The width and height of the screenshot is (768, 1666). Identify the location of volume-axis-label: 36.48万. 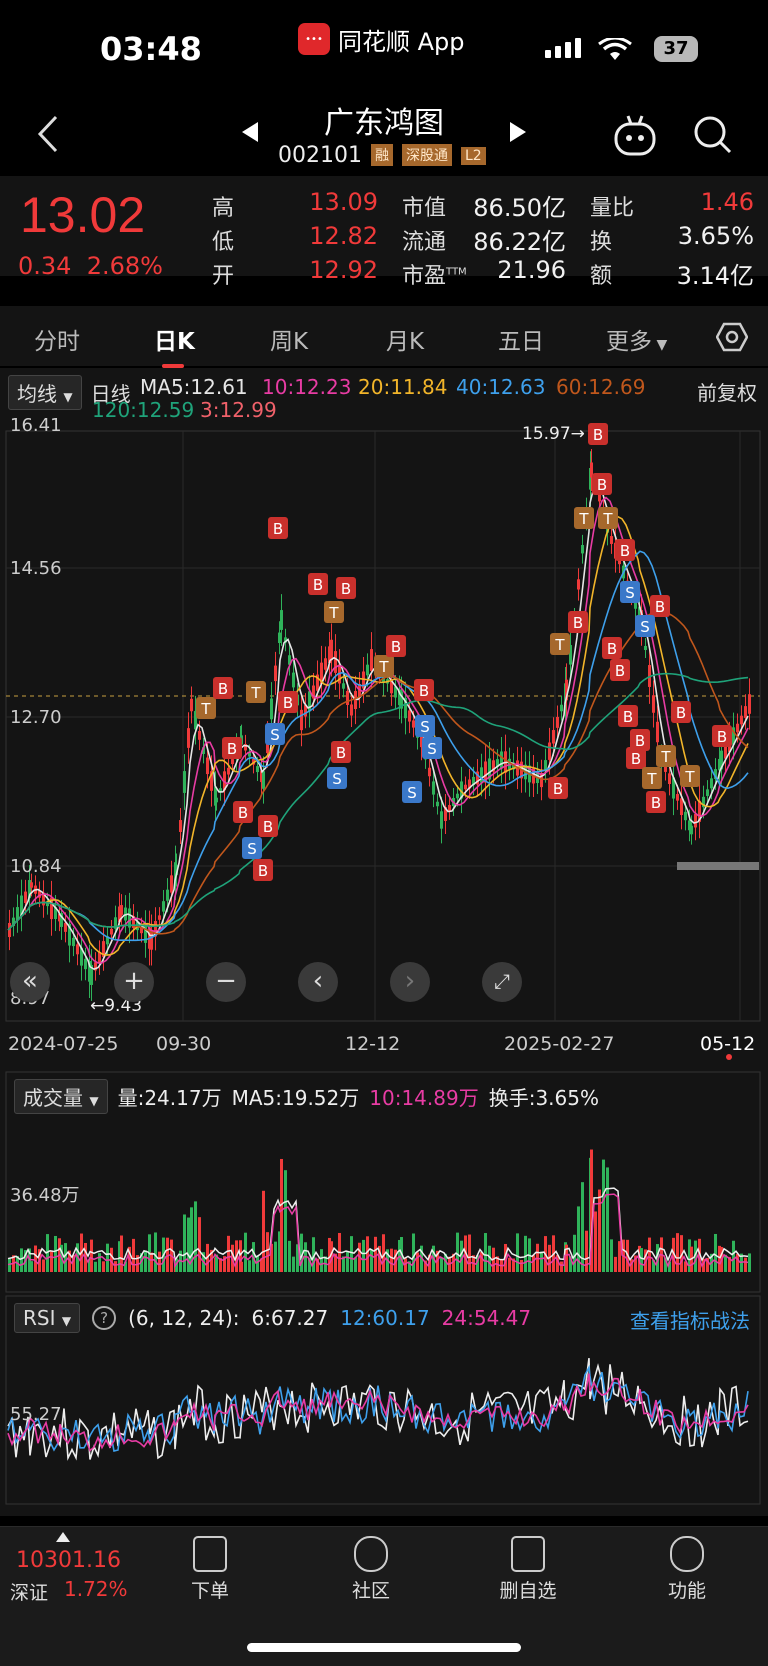
(45, 1195).